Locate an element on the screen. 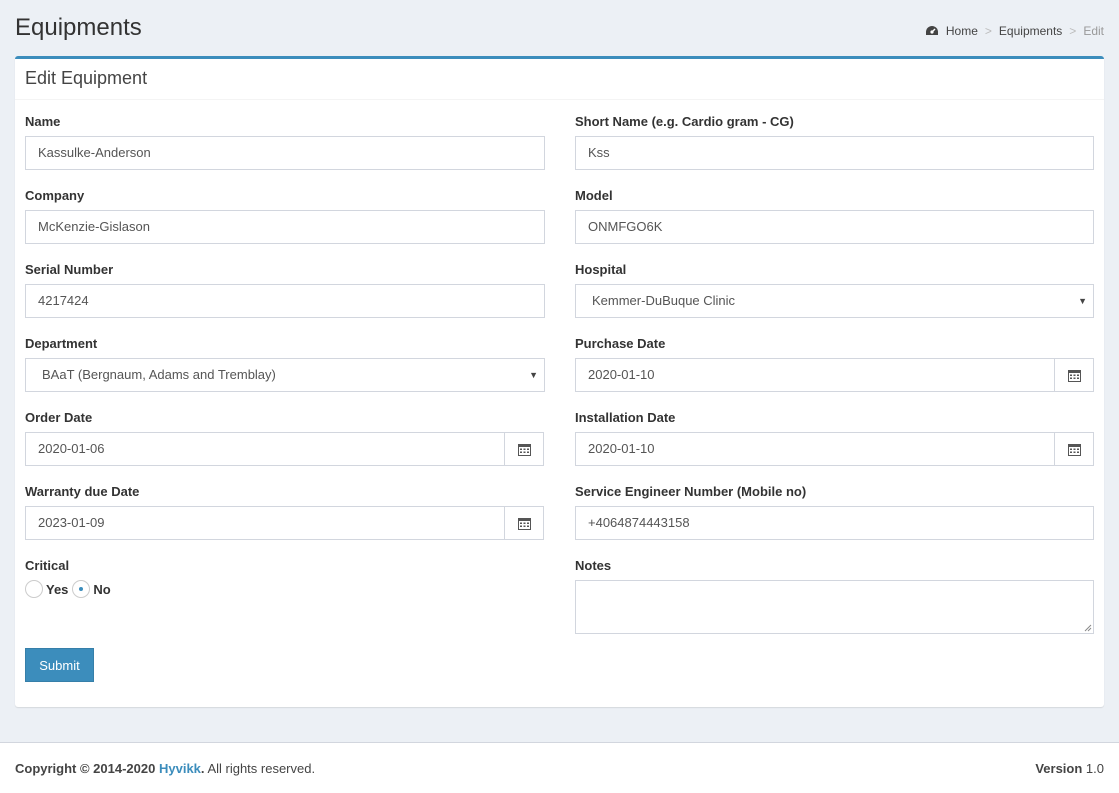 This screenshot has width=1119, height=793. order-date-group: 2020-01-06 is located at coordinates (284, 449).